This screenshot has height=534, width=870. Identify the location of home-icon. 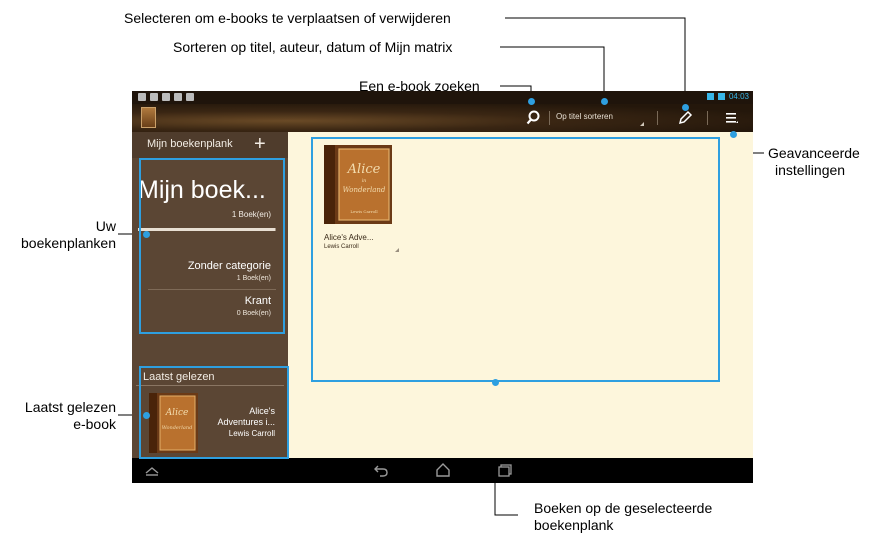
(443, 470).